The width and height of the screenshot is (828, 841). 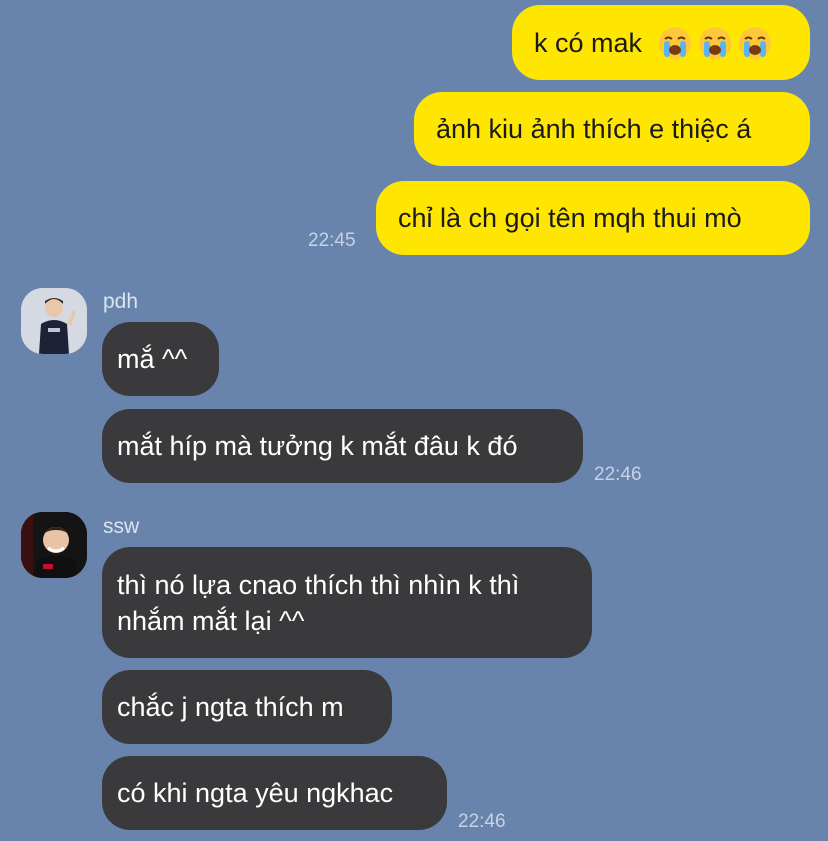 I want to click on outgoing-message: k có mak, so click(x=661, y=42).